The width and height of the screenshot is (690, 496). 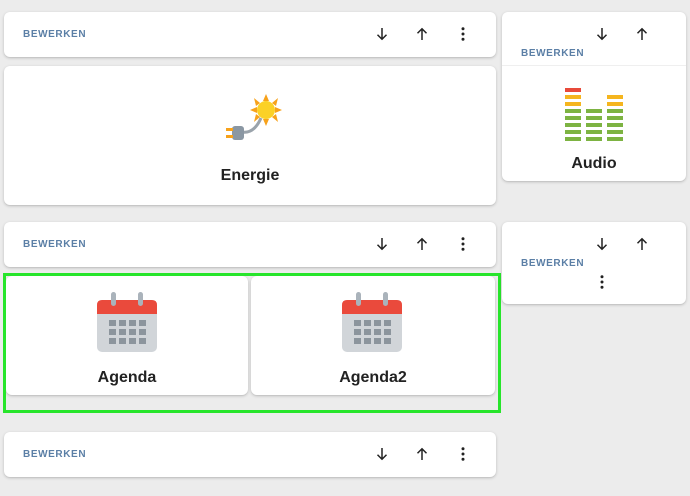 I want to click on equalizer-icon, so click(x=594, y=114).